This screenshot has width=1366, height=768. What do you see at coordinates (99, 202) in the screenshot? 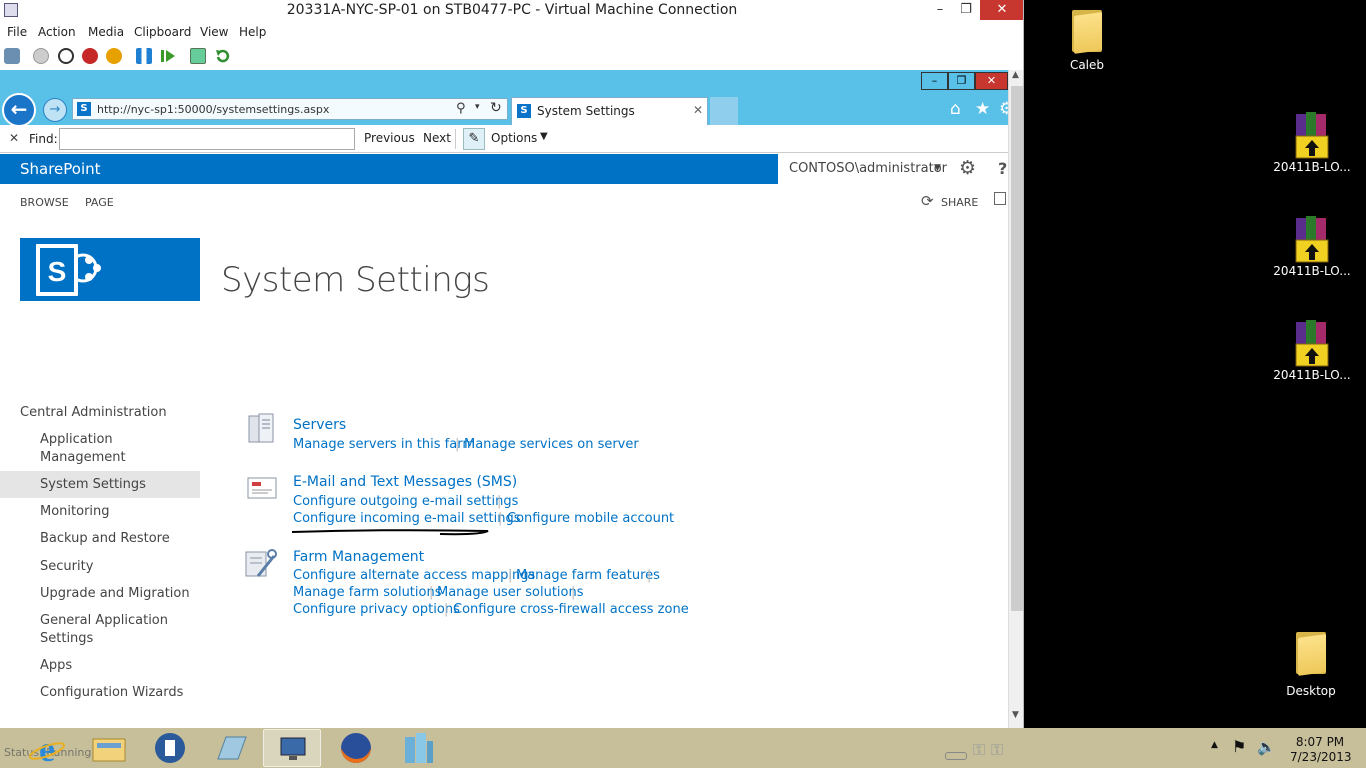
I see `tab-page: PAGE` at bounding box center [99, 202].